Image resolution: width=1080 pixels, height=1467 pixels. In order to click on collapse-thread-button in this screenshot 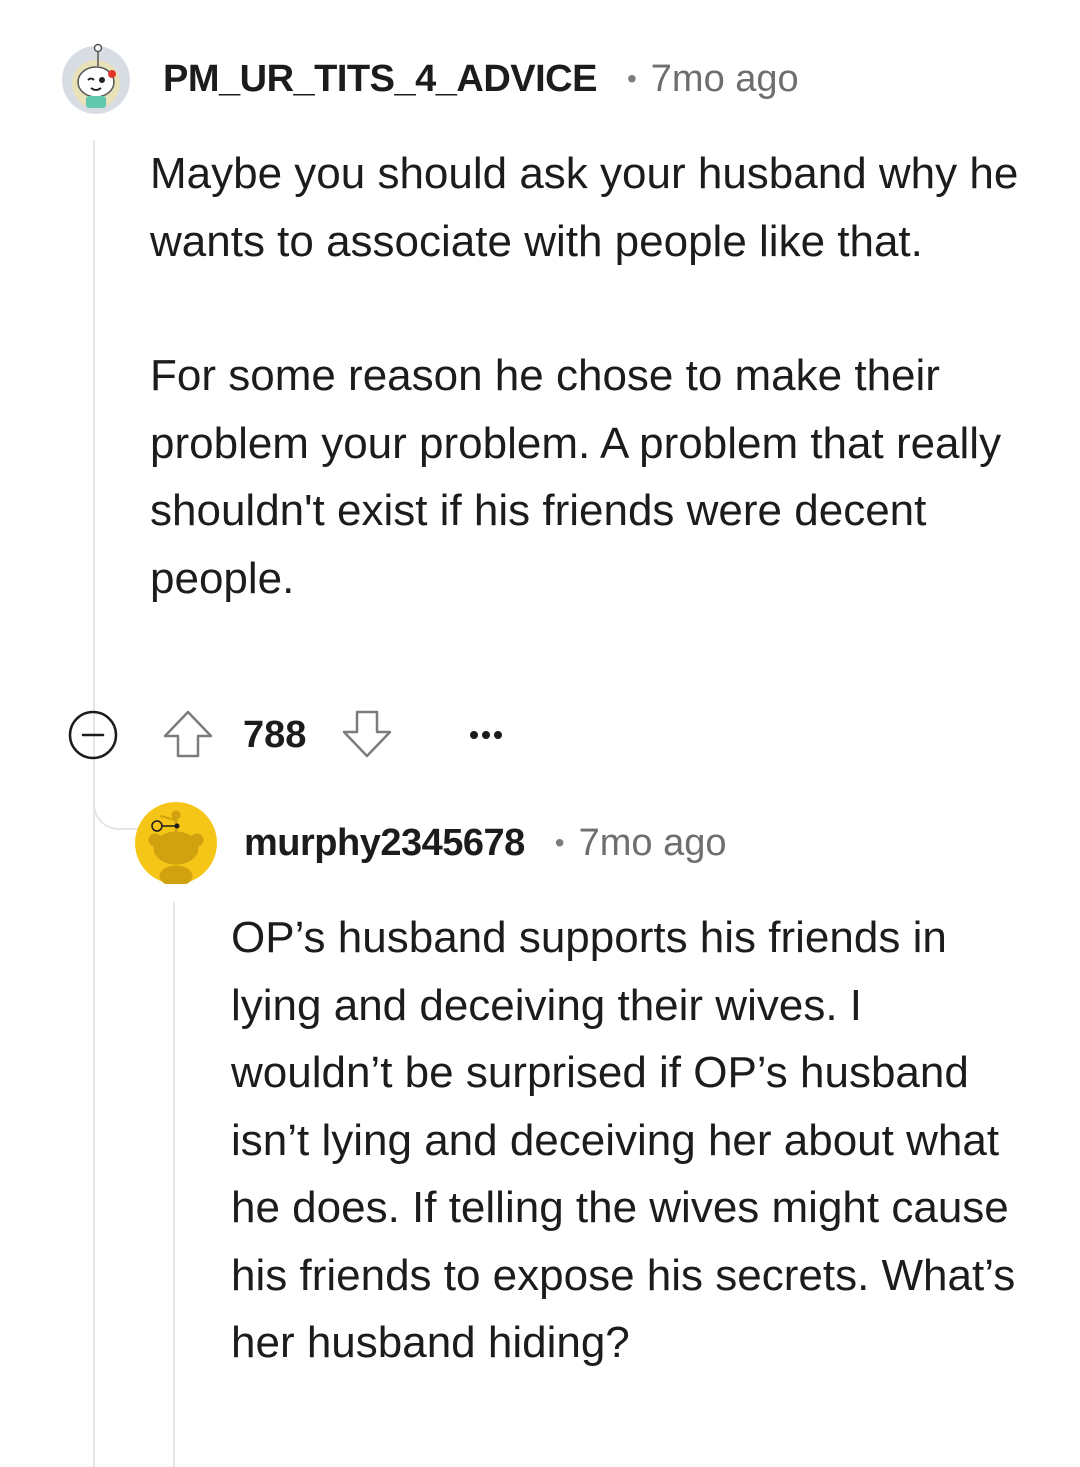, I will do `click(93, 735)`.